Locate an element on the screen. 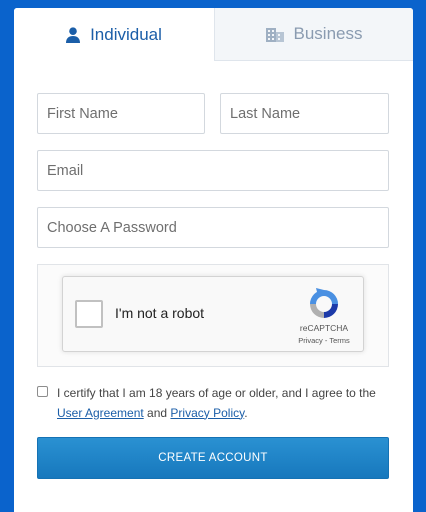 Image resolution: width=426 pixels, height=512 pixels. tab-business: Business is located at coordinates (313, 34).